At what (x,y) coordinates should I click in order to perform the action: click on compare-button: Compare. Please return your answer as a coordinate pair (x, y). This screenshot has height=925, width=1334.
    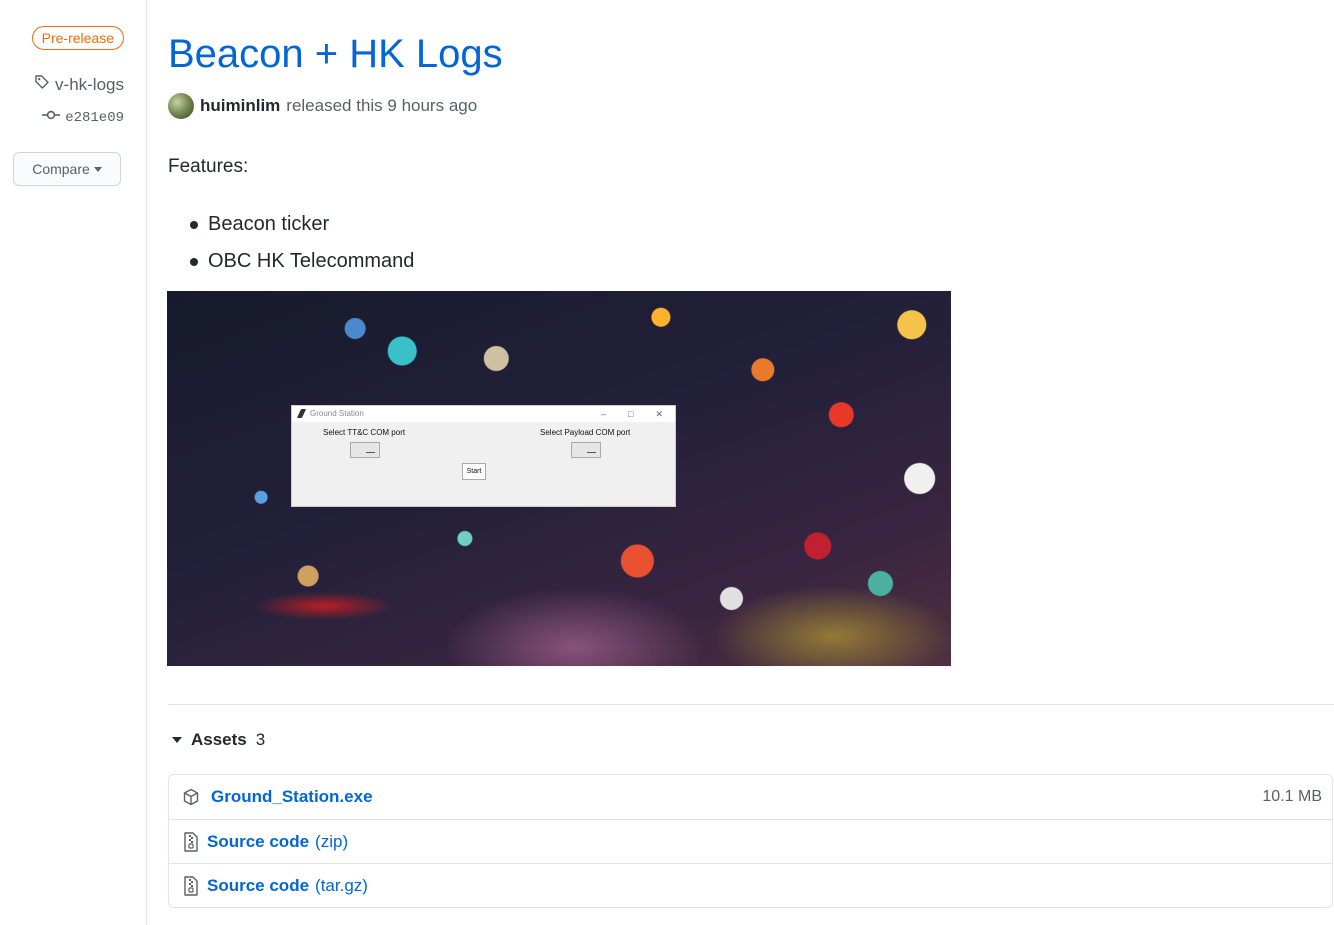
    Looking at the image, I should click on (67, 169).